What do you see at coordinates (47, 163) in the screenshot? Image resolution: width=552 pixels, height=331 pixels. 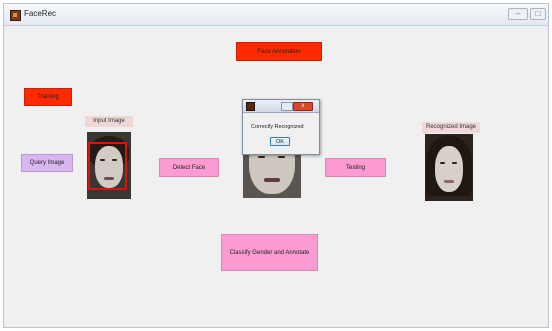 I see `query-image-button: Query Image` at bounding box center [47, 163].